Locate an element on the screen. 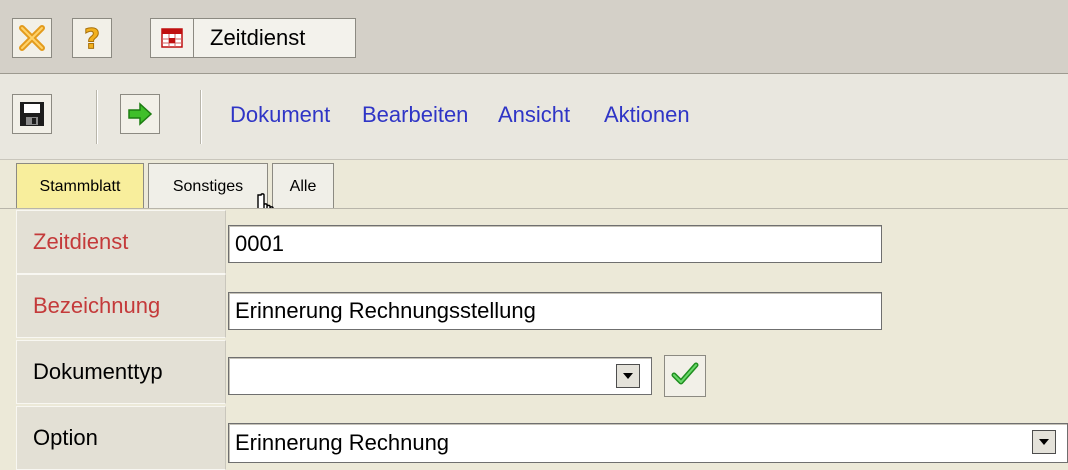 Image resolution: width=1068 pixels, height=470 pixels. label-option: Option is located at coordinates (121, 438).